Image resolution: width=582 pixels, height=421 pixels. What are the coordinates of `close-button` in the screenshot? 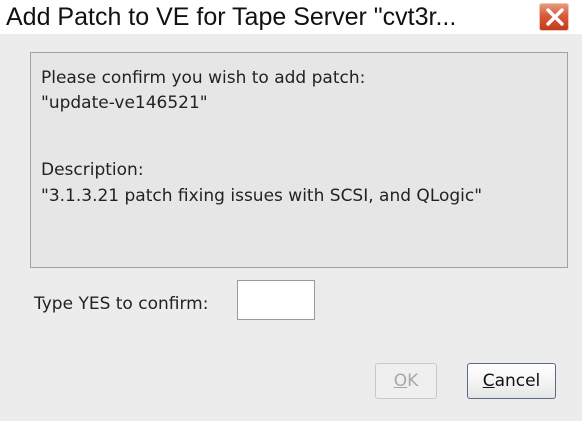 It's located at (554, 17).